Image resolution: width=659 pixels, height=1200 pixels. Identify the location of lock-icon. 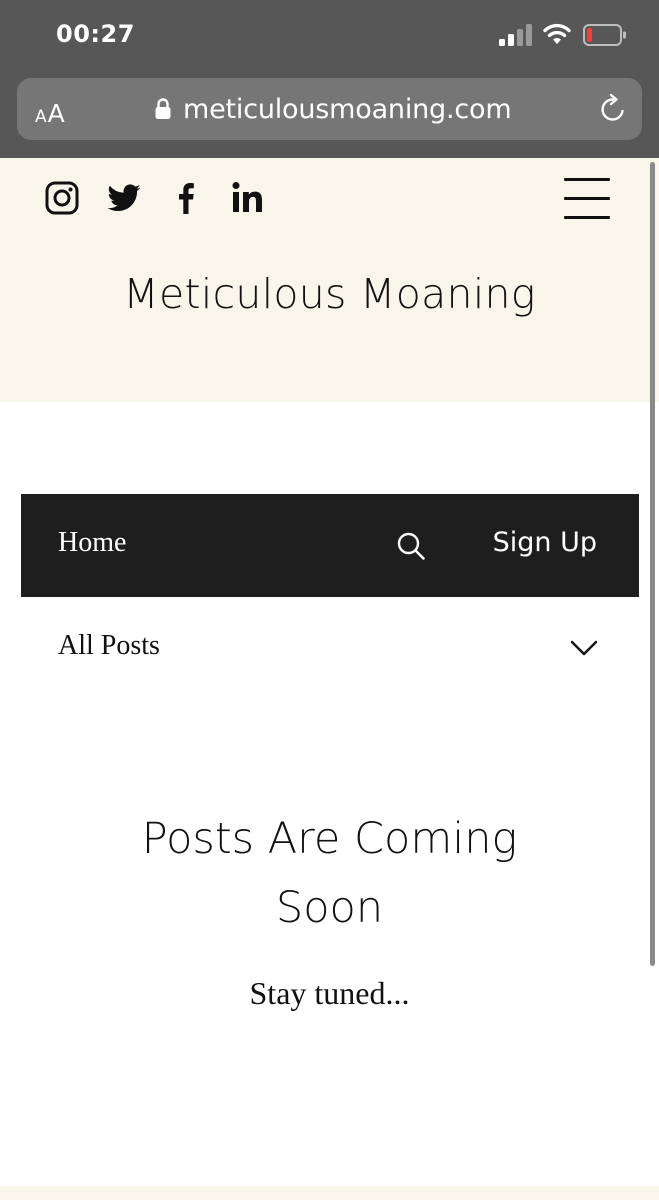
(163, 108).